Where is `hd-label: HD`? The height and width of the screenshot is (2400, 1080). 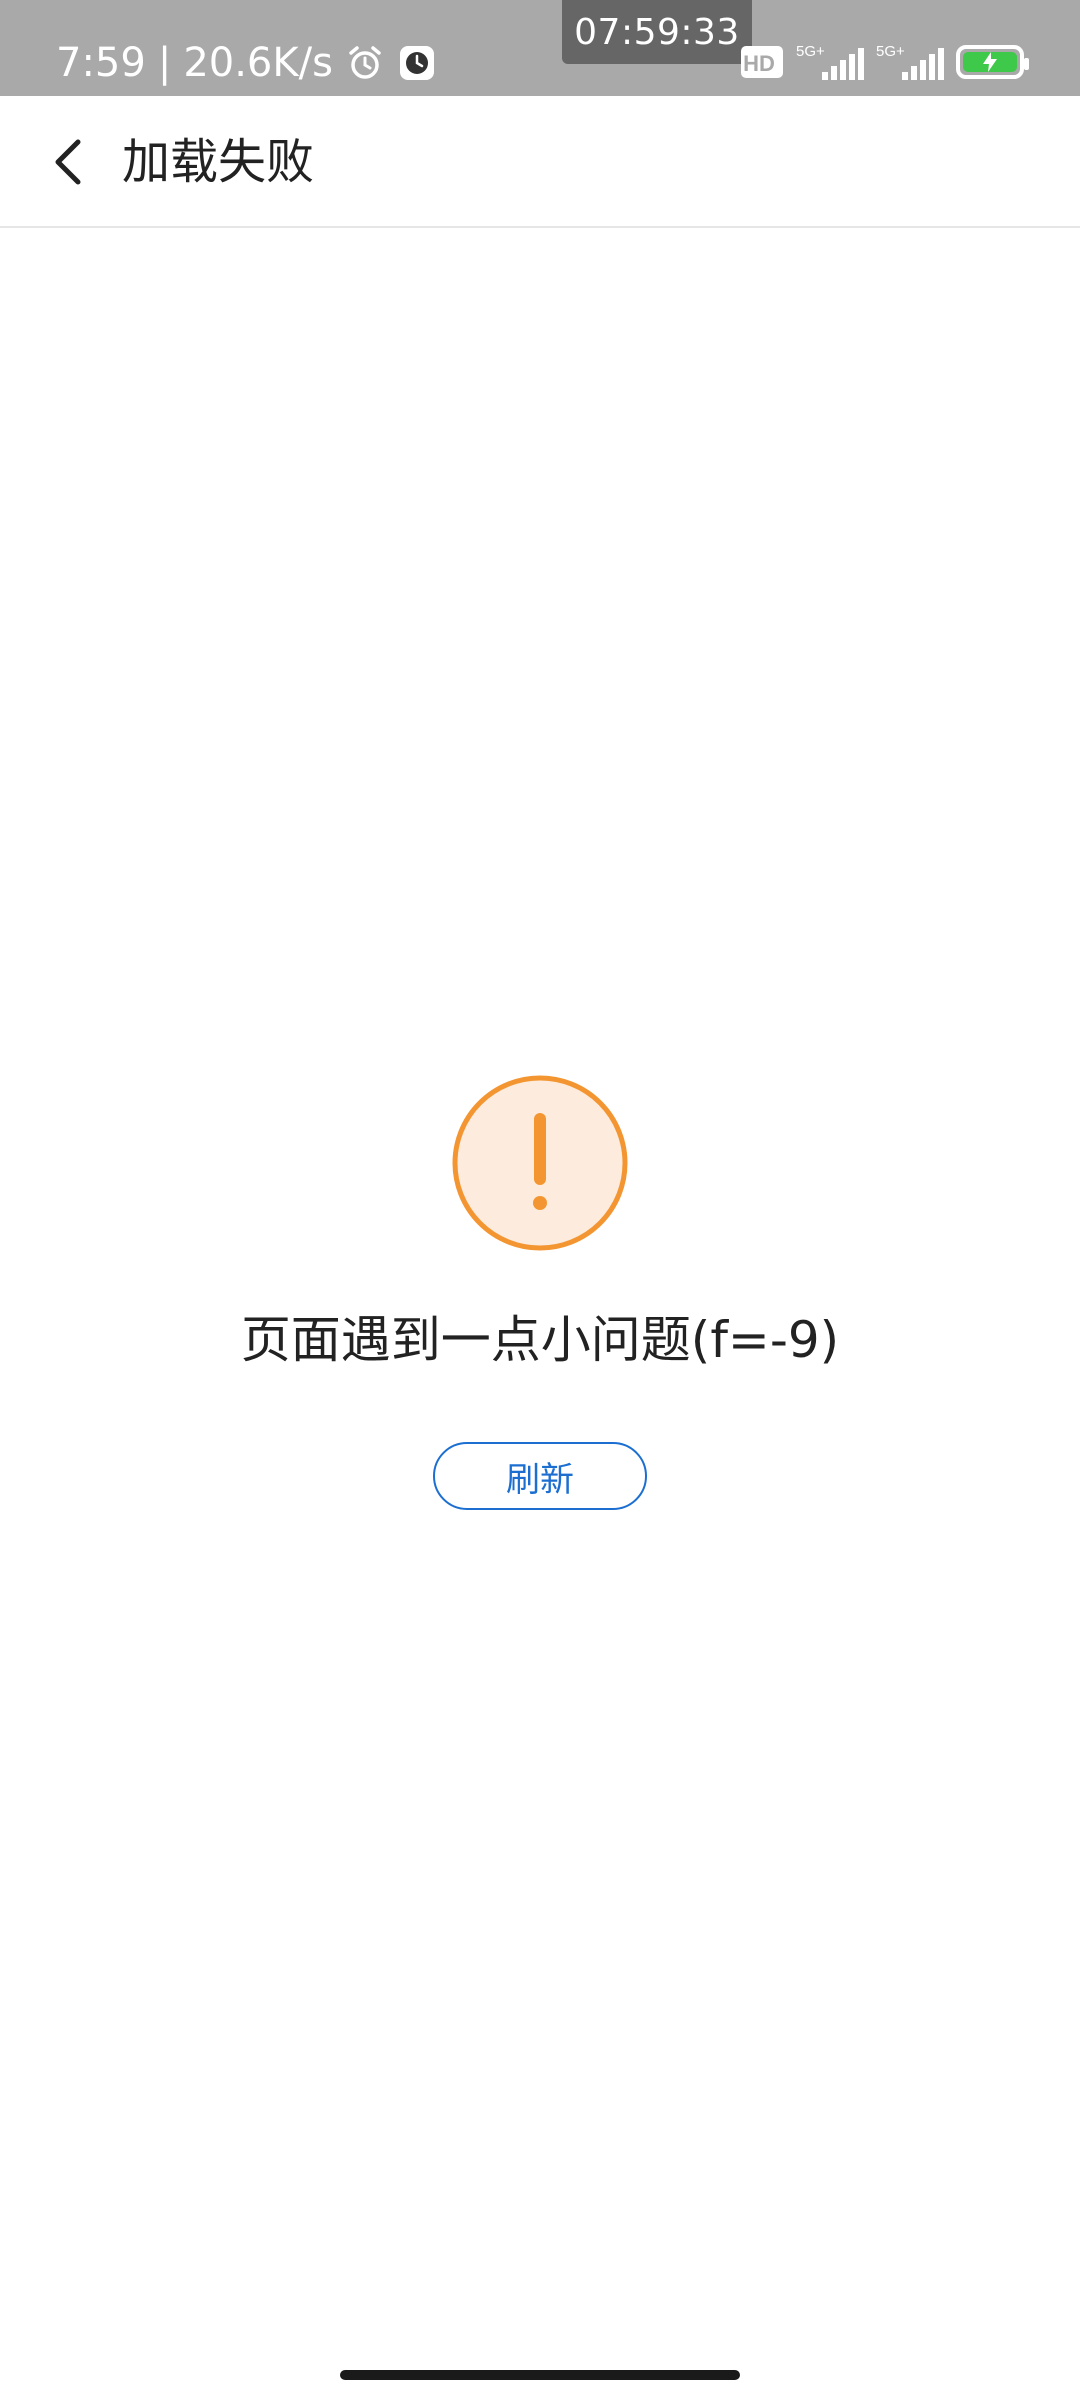
hd-label: HD is located at coordinates (759, 63).